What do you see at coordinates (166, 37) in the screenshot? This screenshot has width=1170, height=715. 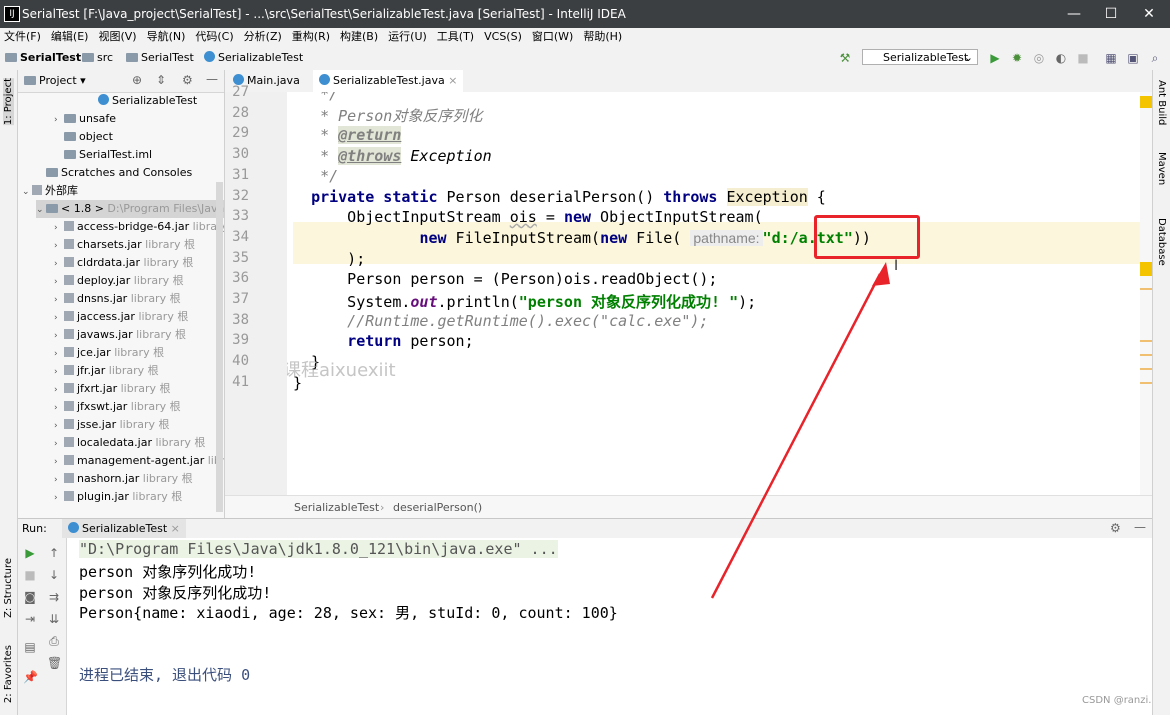 I see `menu-item: 导航(N)` at bounding box center [166, 37].